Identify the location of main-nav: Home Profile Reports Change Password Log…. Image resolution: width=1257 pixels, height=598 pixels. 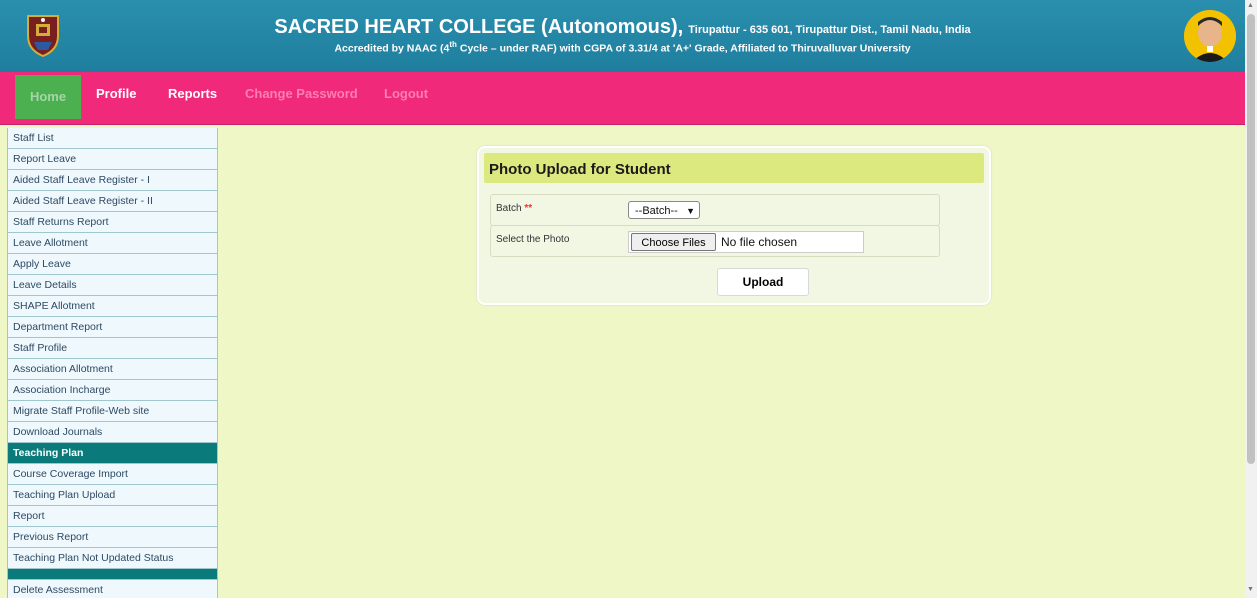
(622, 98).